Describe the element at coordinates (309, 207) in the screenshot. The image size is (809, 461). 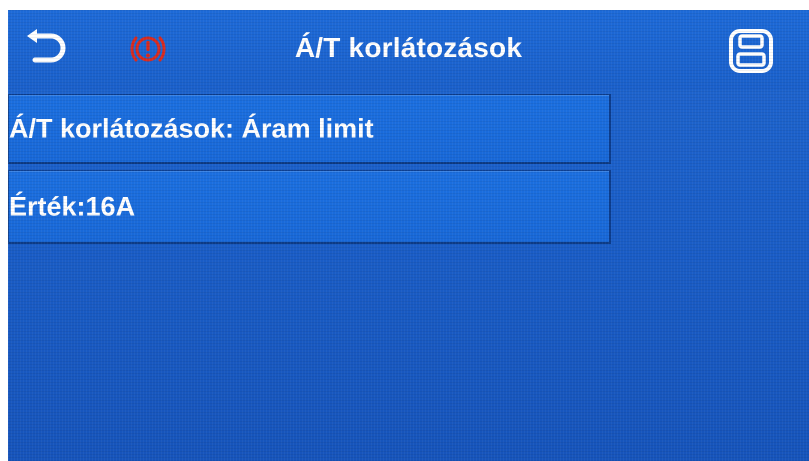
I see `list-item-value: Érték:16A` at that location.